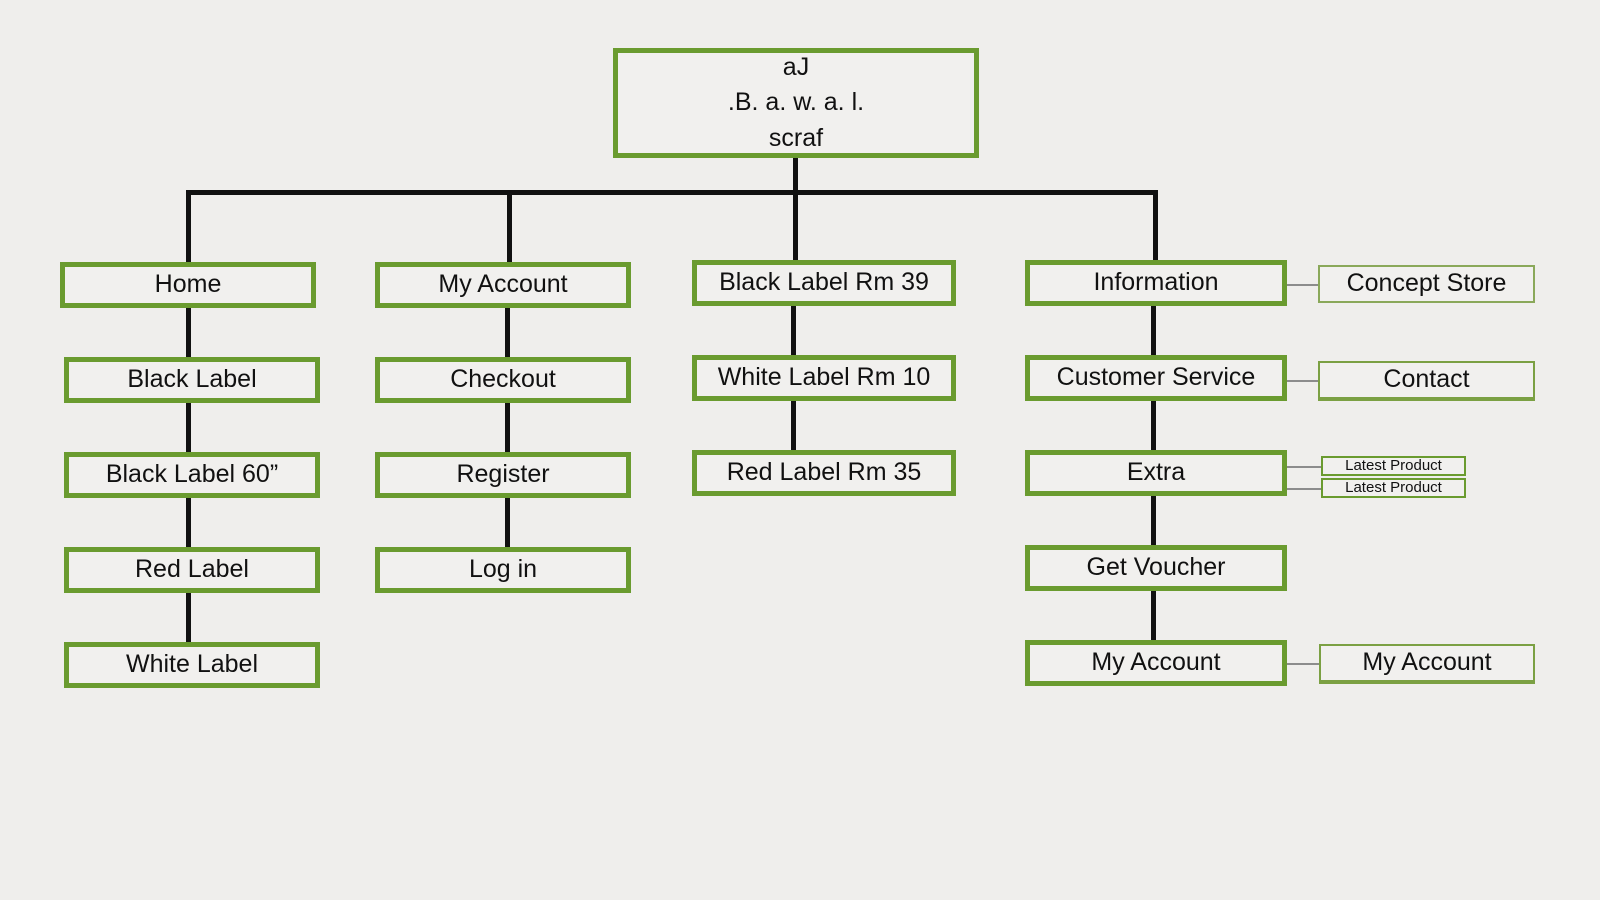 The image size is (1600, 900). What do you see at coordinates (1302, 381) in the screenshot?
I see `connector-customer-service-to-contact` at bounding box center [1302, 381].